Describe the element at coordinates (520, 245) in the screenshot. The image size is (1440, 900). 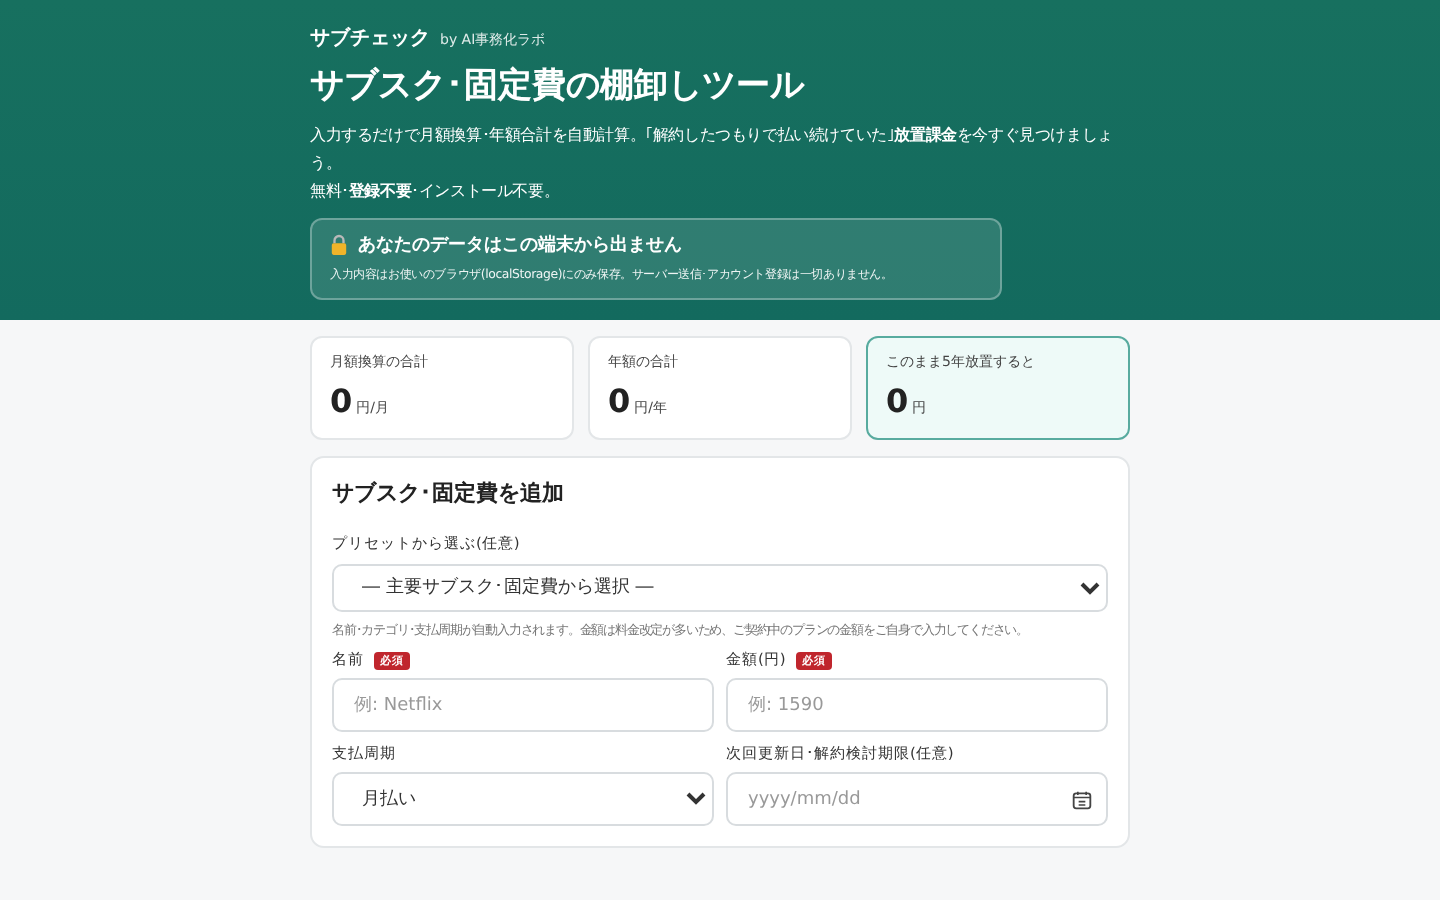
I see `privacy-title: あなたのデータはこの端末から出ません` at that location.